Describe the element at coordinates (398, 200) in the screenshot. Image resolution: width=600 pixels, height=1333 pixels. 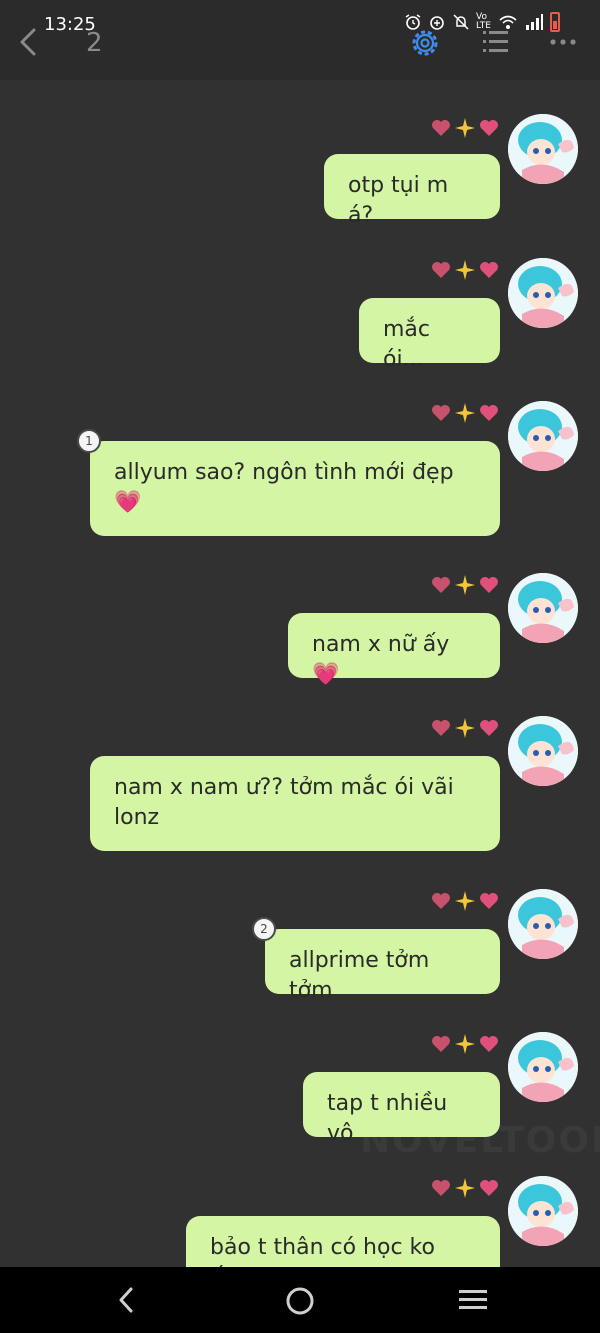
I see `message-text: otp tụi m á?` at that location.